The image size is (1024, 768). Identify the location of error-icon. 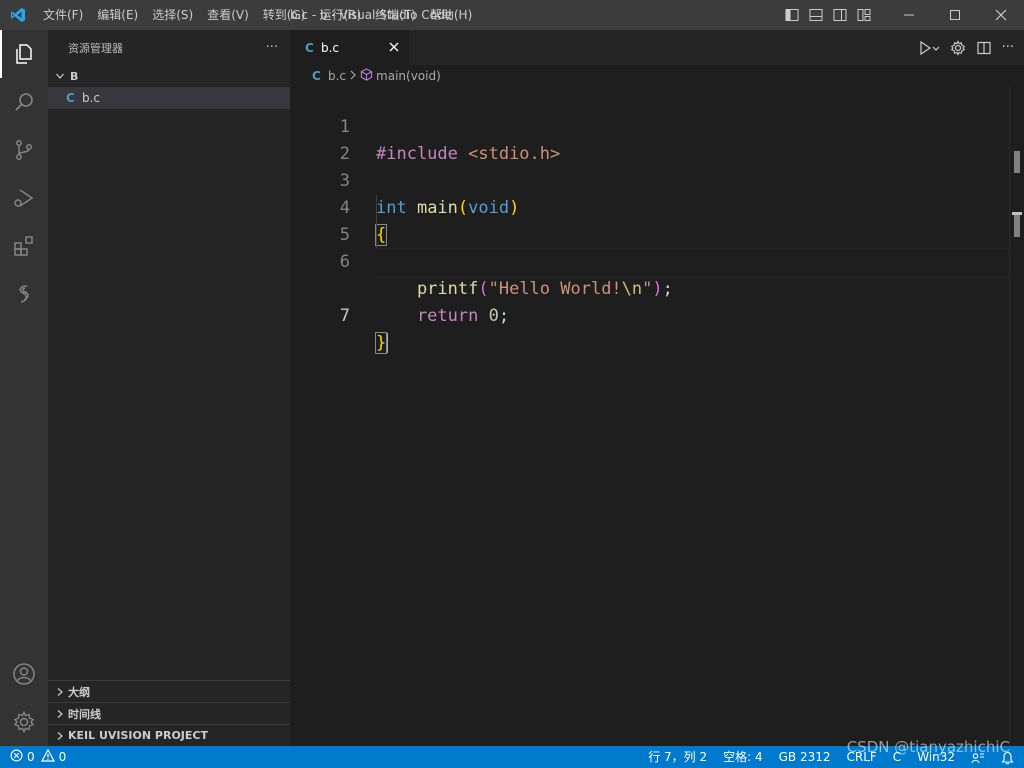
(16, 757).